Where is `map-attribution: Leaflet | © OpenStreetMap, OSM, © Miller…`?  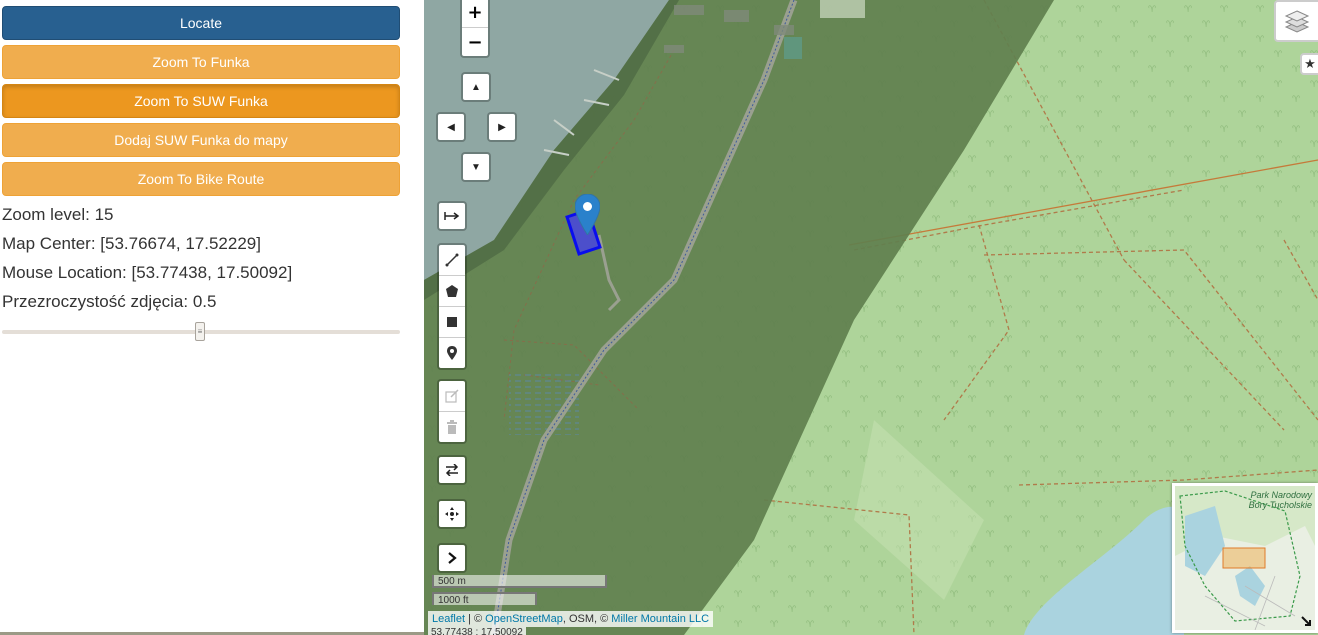
map-attribution: Leaflet | © OpenStreetMap, OSM, © Miller… is located at coordinates (571, 619).